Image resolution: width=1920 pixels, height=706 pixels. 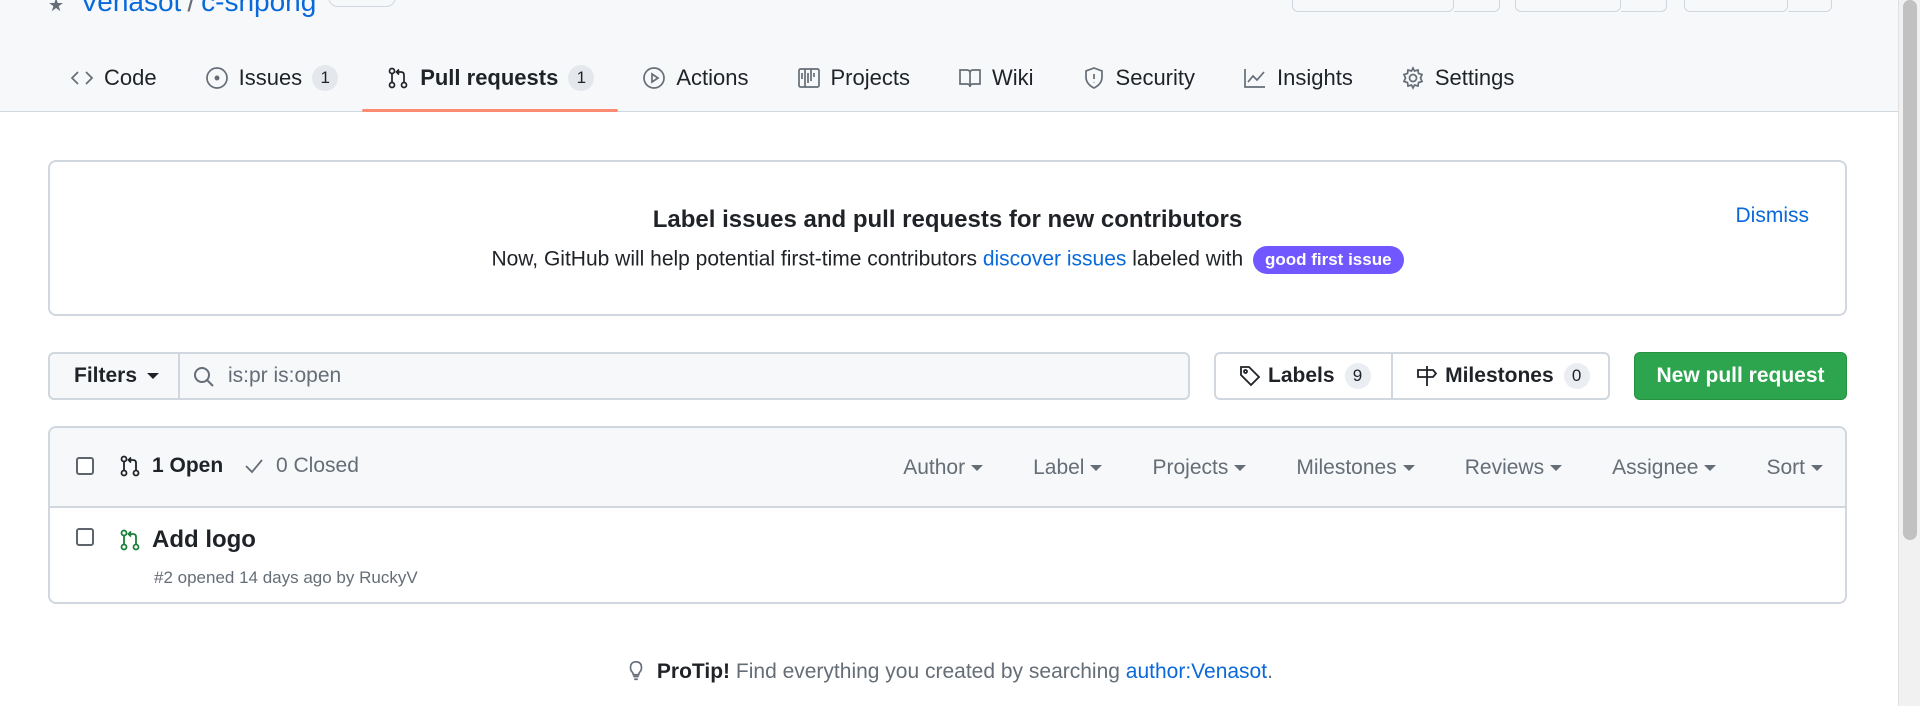 What do you see at coordinates (1773, 216) in the screenshot?
I see `dismiss-button: Dismiss` at bounding box center [1773, 216].